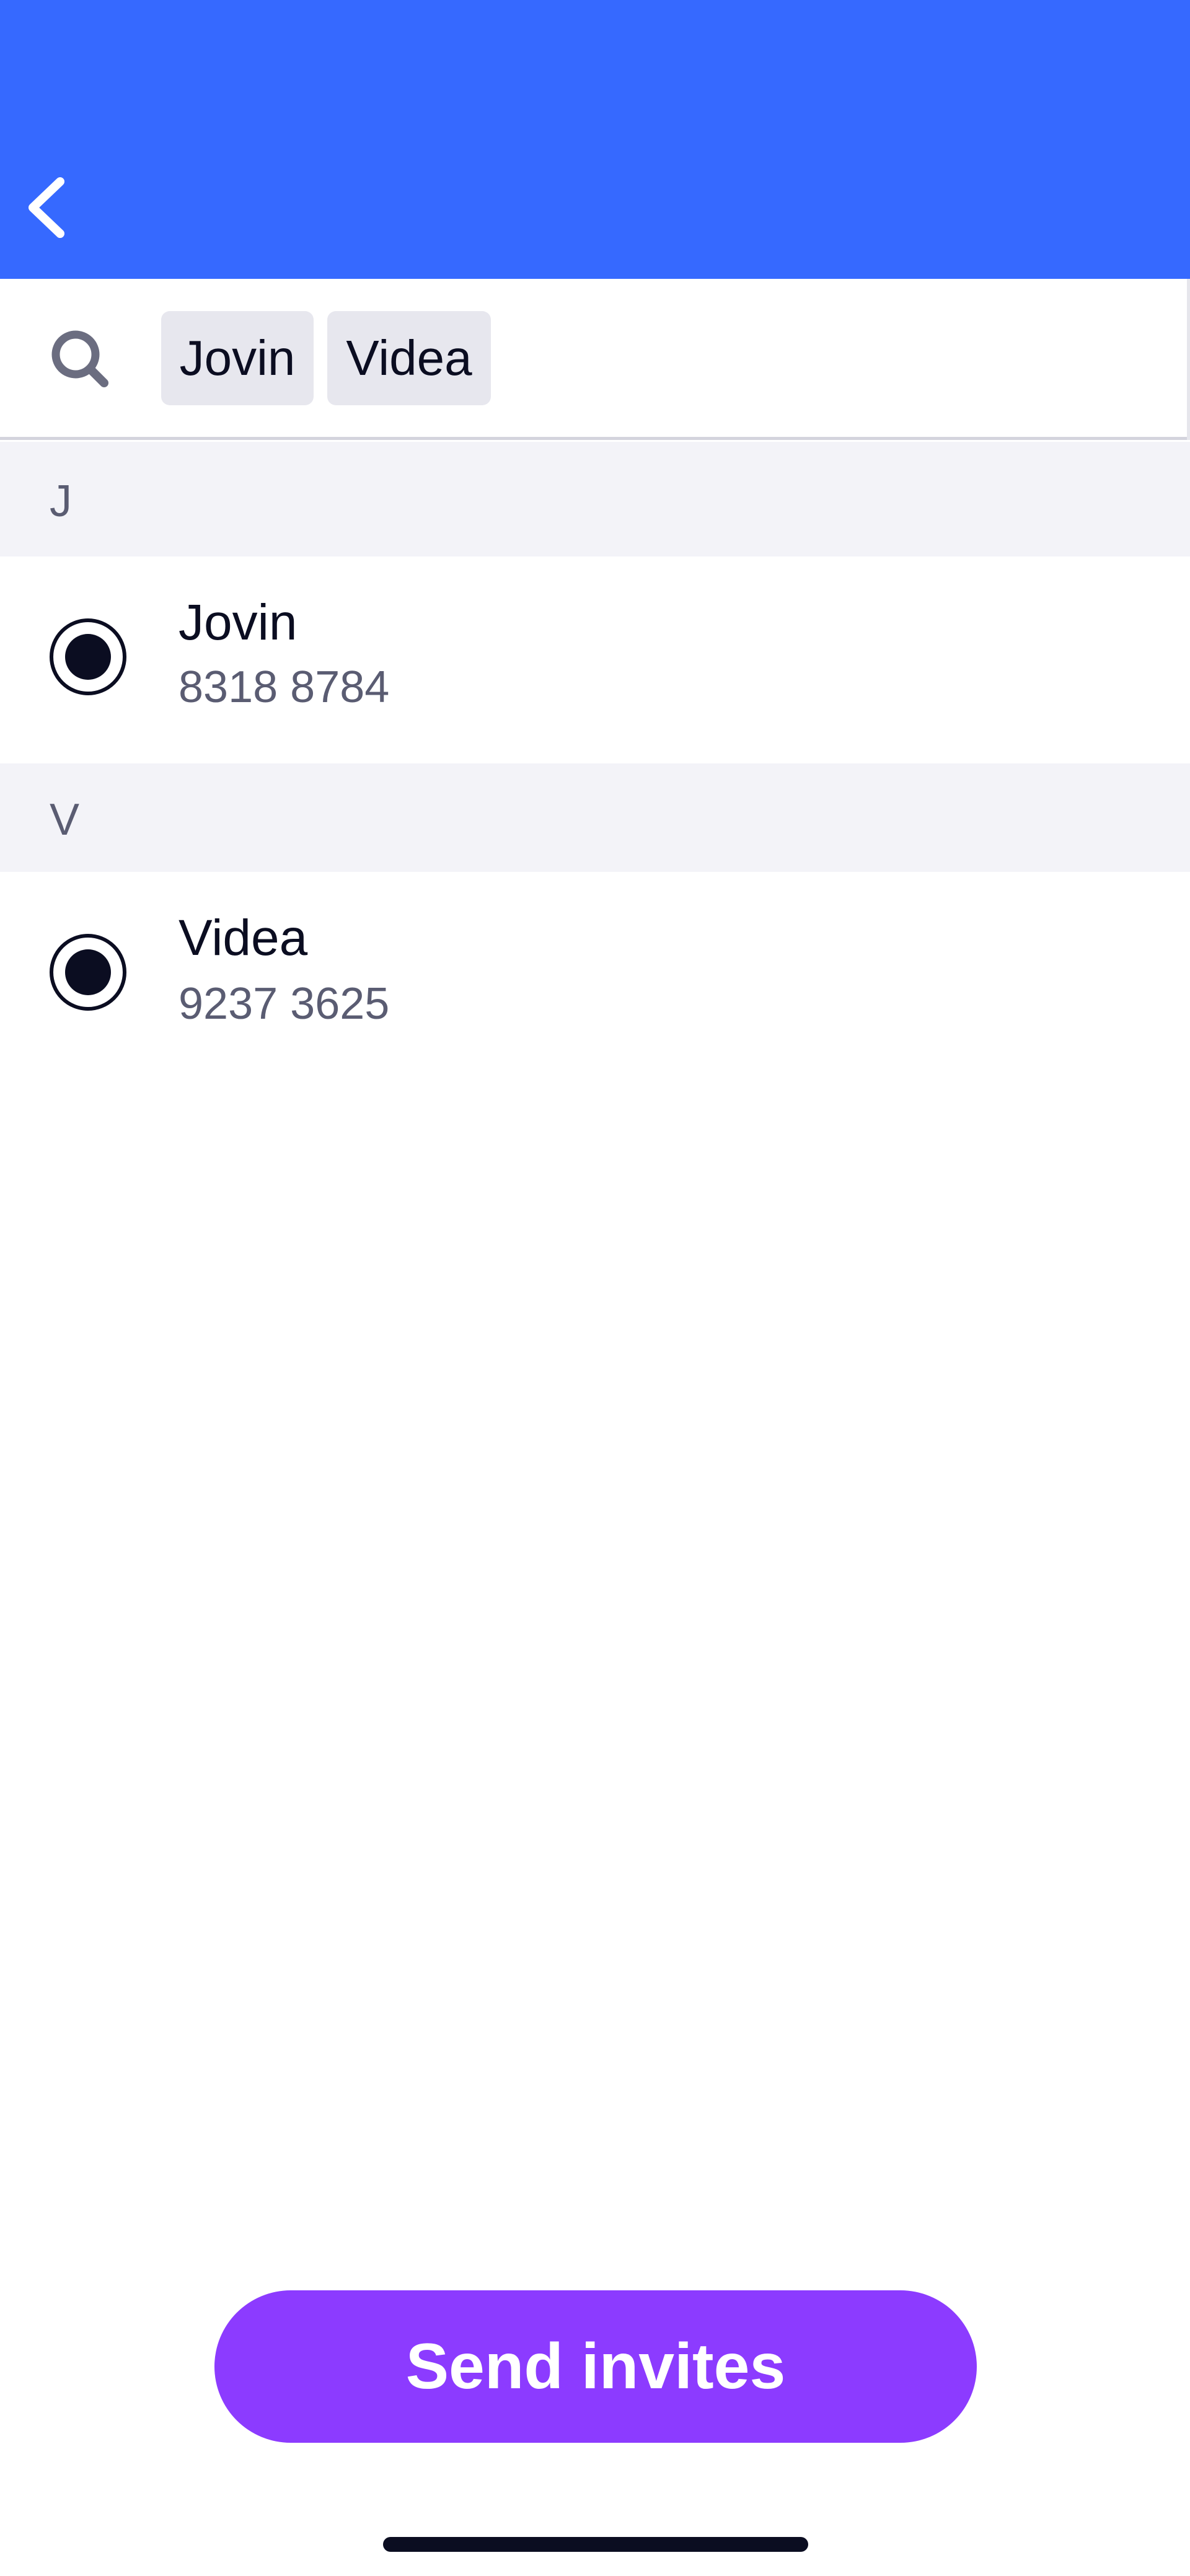  I want to click on contact-row-jovin: Jovin 8318 8784, so click(595, 660).